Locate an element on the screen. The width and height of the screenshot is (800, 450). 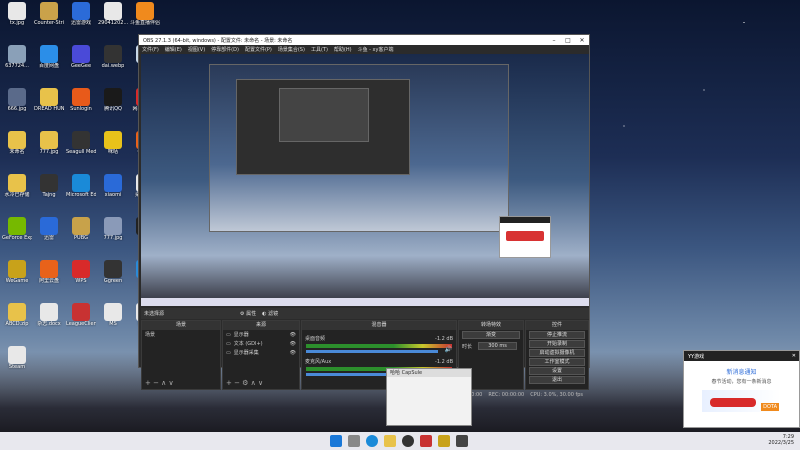
desktop-icon: 迅雷 is located at coordinates (49, 236).